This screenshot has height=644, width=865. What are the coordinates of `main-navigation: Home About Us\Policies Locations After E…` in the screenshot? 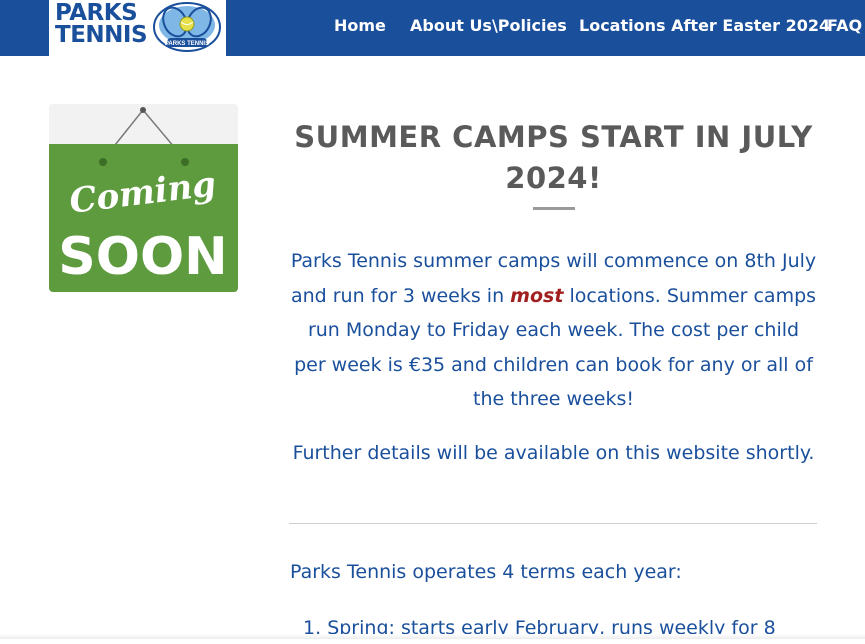 It's located at (432, 28).